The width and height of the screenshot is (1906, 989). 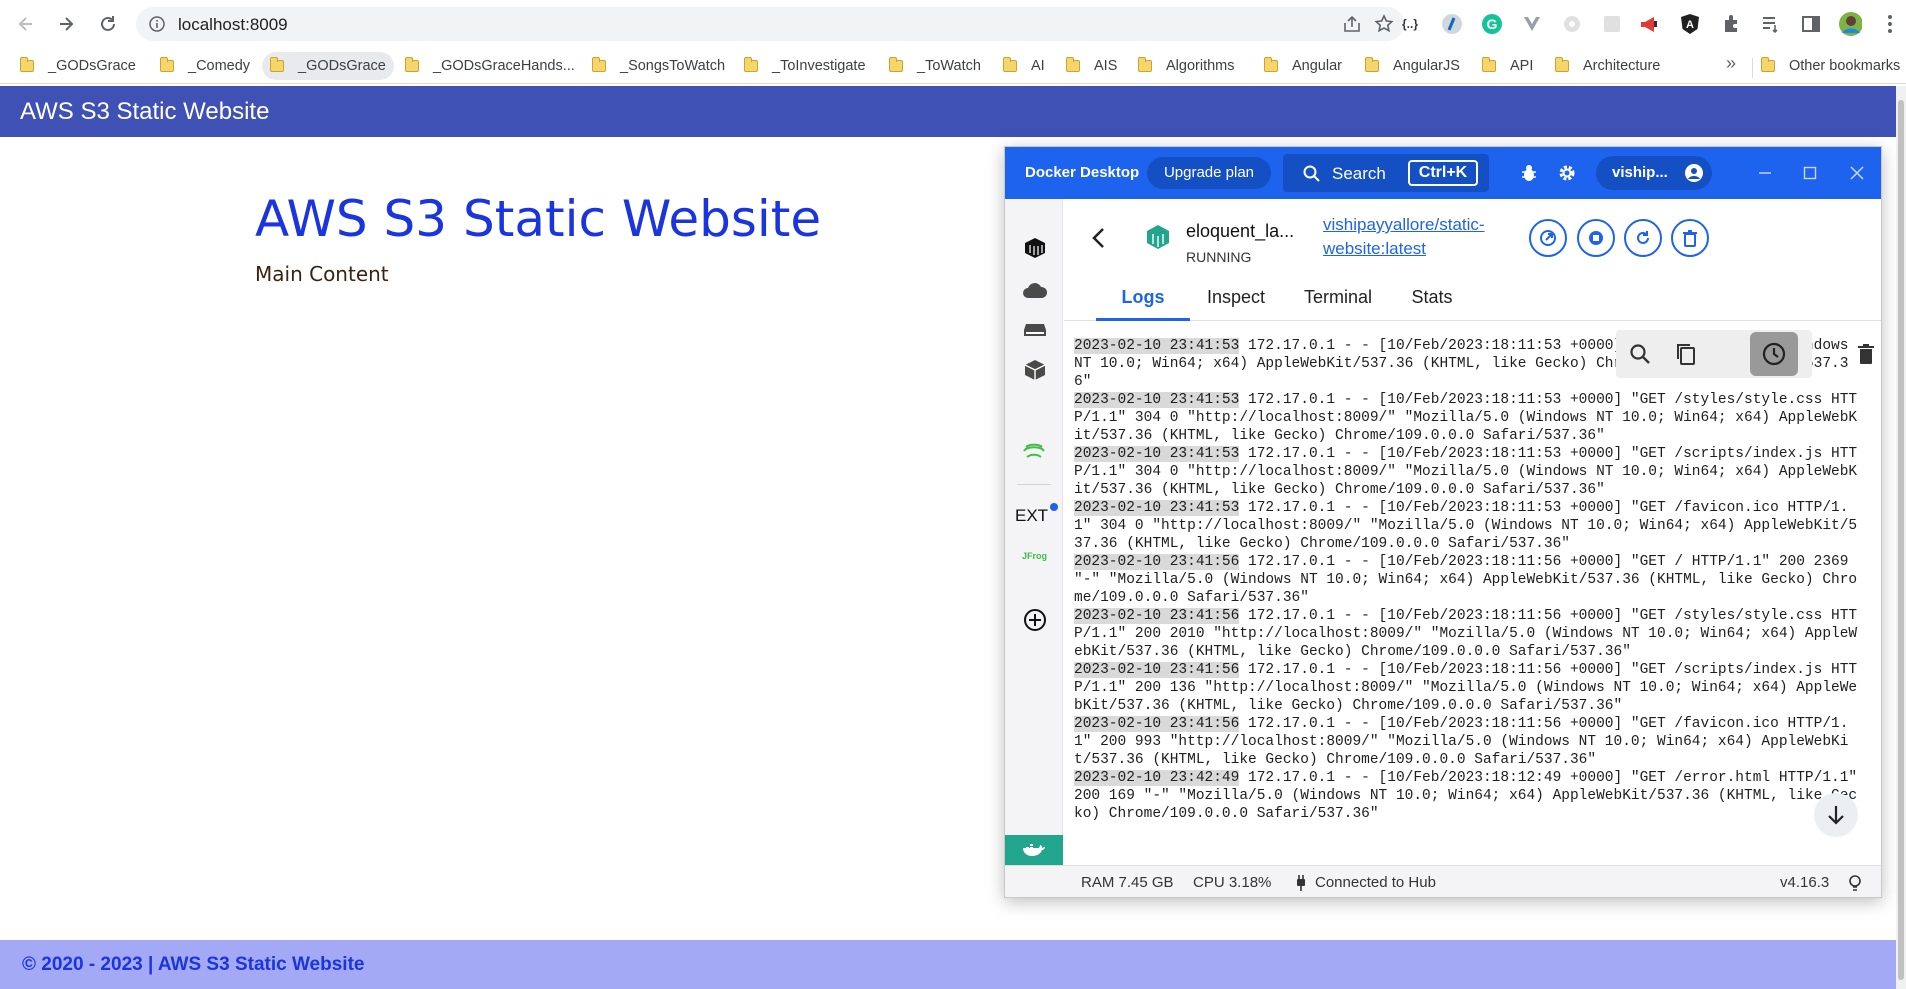 I want to click on bookmark-folder: _SongsToWatch, so click(x=658, y=66).